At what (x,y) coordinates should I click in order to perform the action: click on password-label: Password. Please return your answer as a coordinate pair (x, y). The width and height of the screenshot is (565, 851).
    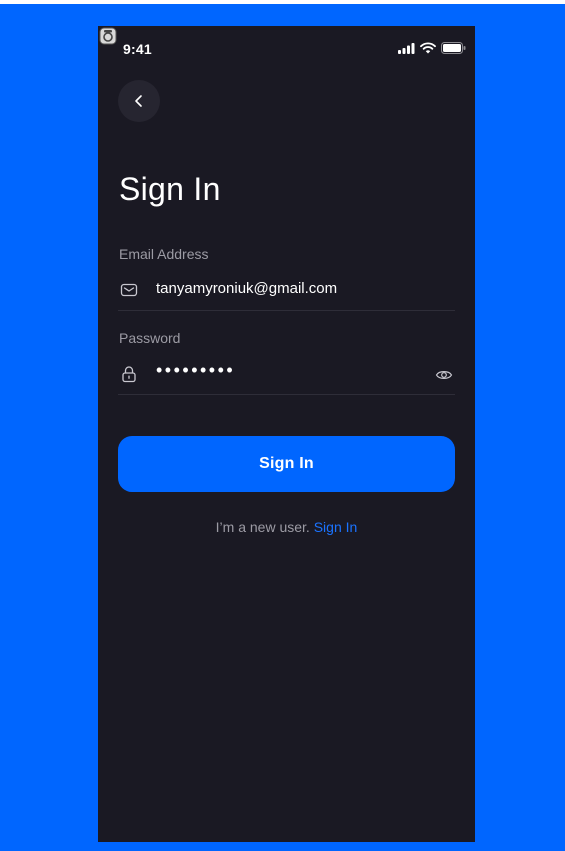
    Looking at the image, I should click on (150, 338).